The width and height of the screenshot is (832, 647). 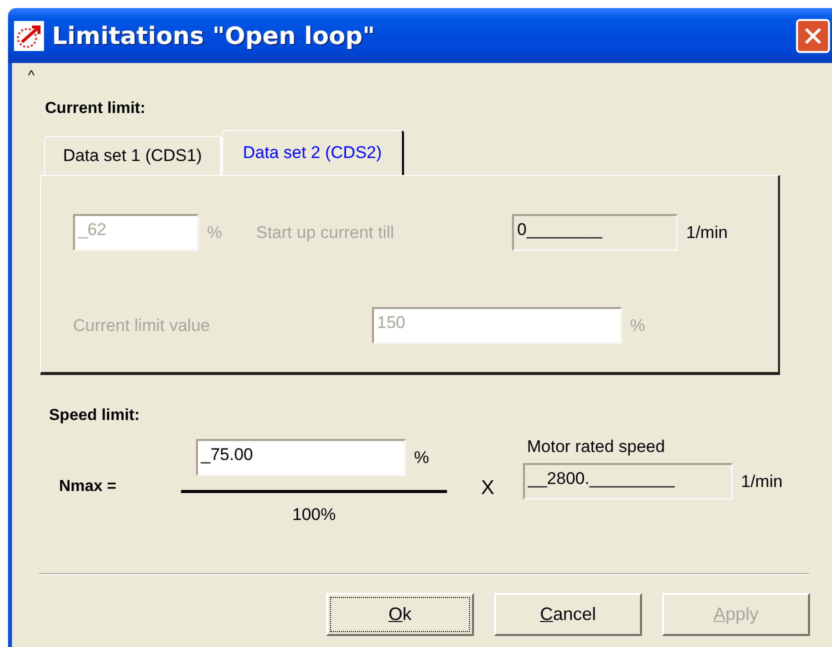 What do you see at coordinates (488, 489) in the screenshot?
I see `multiply-sign: X` at bounding box center [488, 489].